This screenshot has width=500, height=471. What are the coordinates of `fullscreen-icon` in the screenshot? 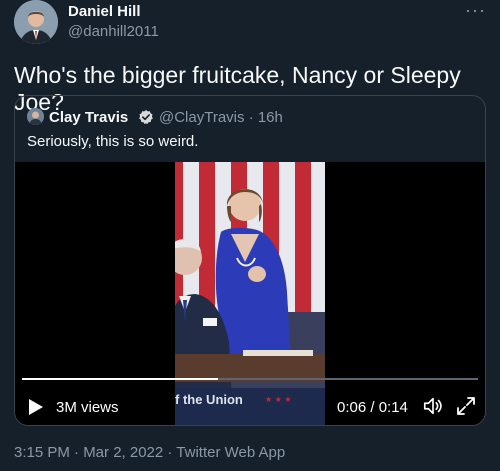 It's located at (466, 406).